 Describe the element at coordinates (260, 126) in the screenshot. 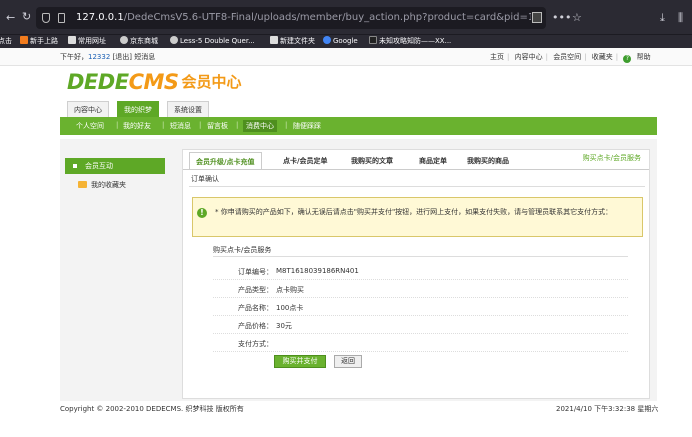

I see `subnav-consumer-center: 消费中心` at that location.